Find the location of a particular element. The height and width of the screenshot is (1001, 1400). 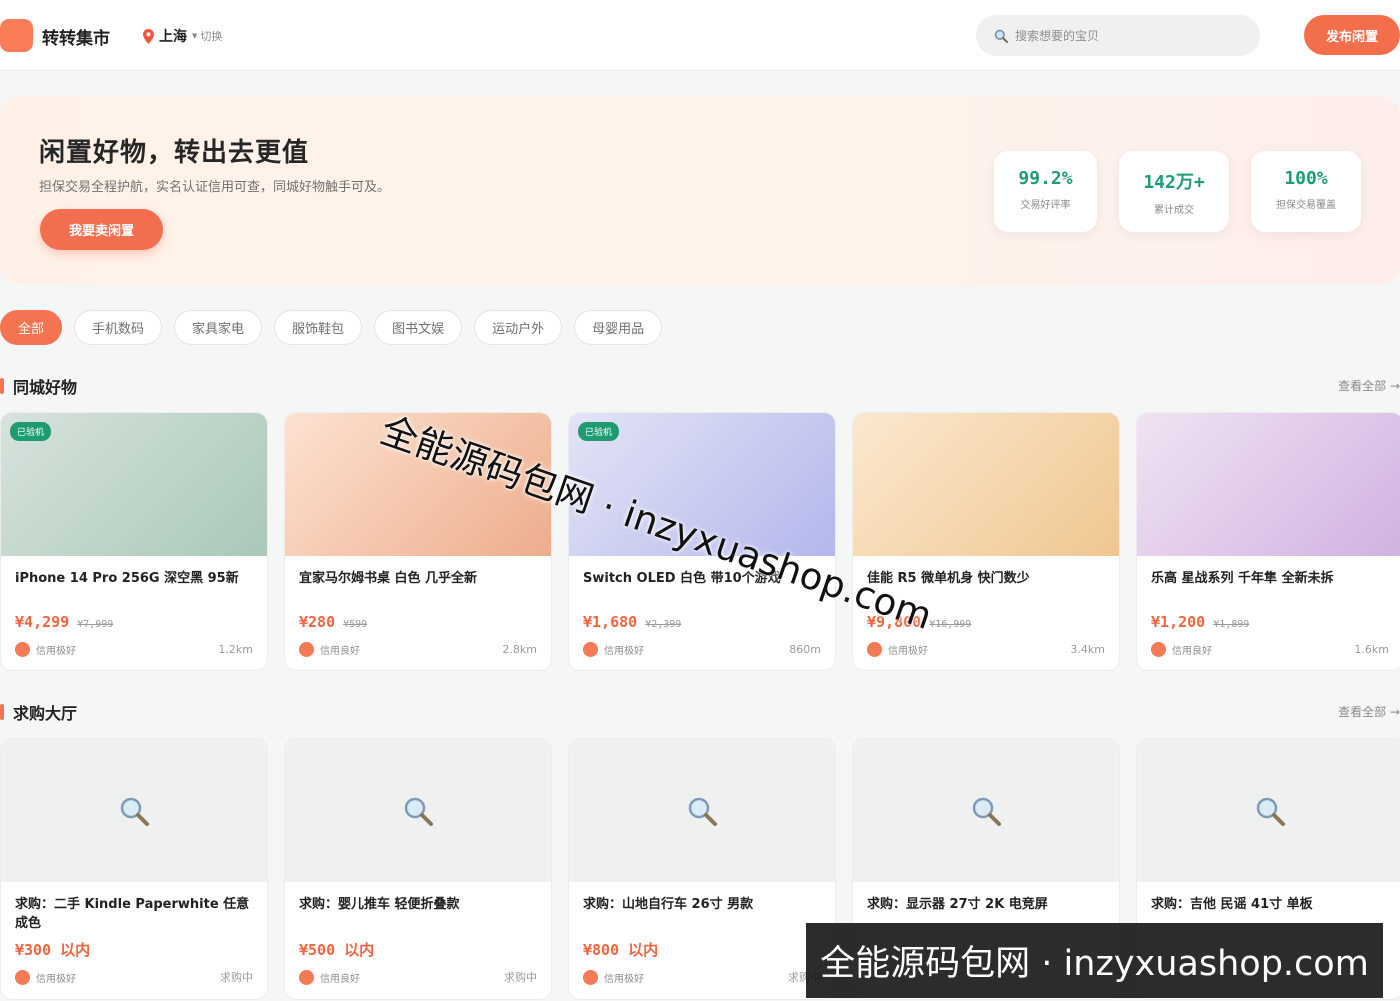

distance: 1.2km is located at coordinates (235, 649).